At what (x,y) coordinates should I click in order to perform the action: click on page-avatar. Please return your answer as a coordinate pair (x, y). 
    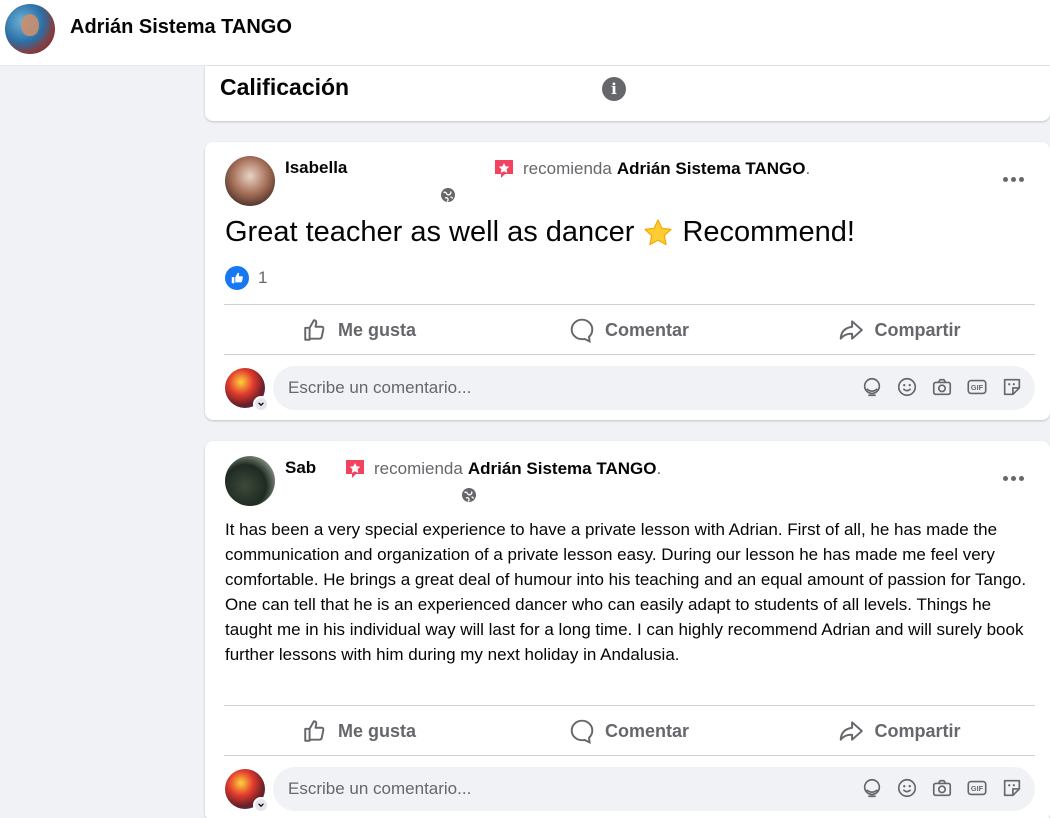
    Looking at the image, I should click on (30, 29).